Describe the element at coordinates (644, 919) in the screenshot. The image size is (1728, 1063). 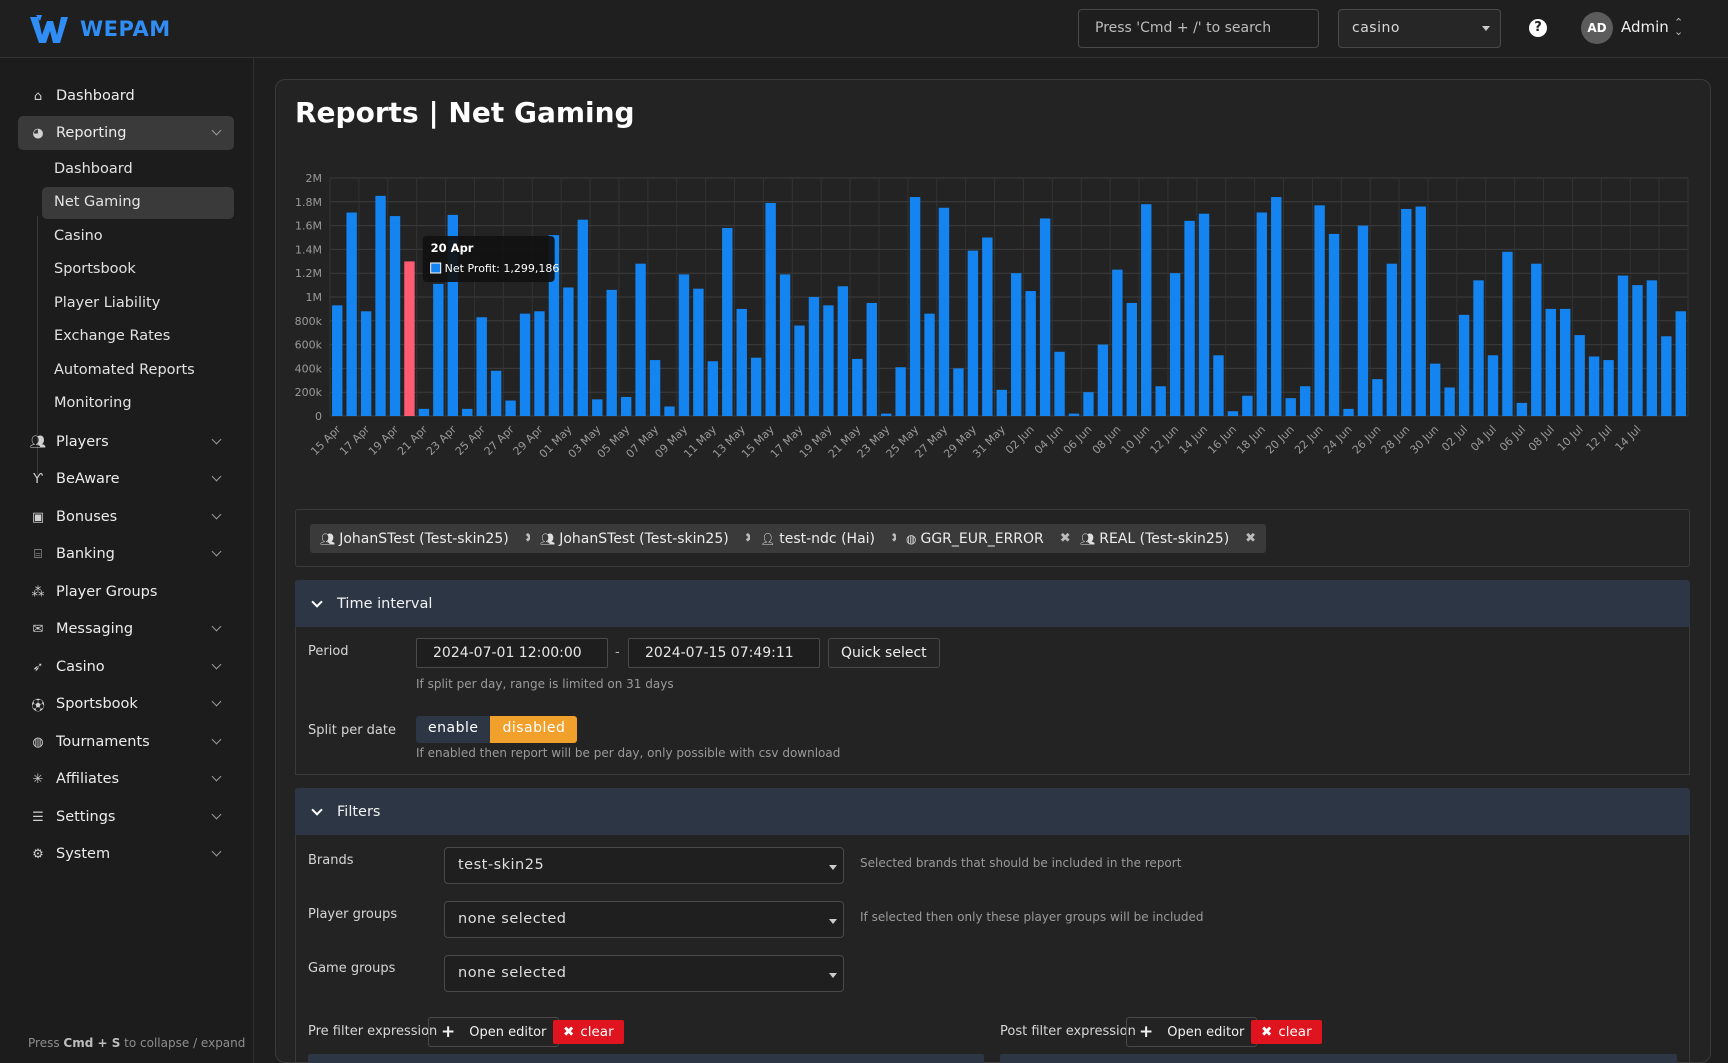
I see `player-groups-select: none selected` at that location.